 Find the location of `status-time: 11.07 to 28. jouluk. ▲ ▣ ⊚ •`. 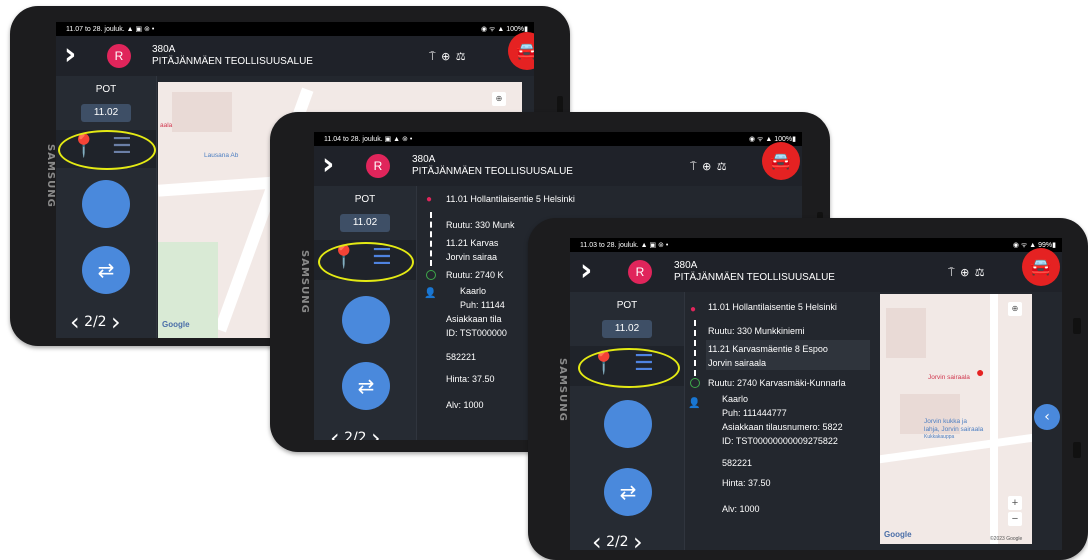

status-time: 11.07 to 28. jouluk. ▲ ▣ ⊚ • is located at coordinates (110, 29).